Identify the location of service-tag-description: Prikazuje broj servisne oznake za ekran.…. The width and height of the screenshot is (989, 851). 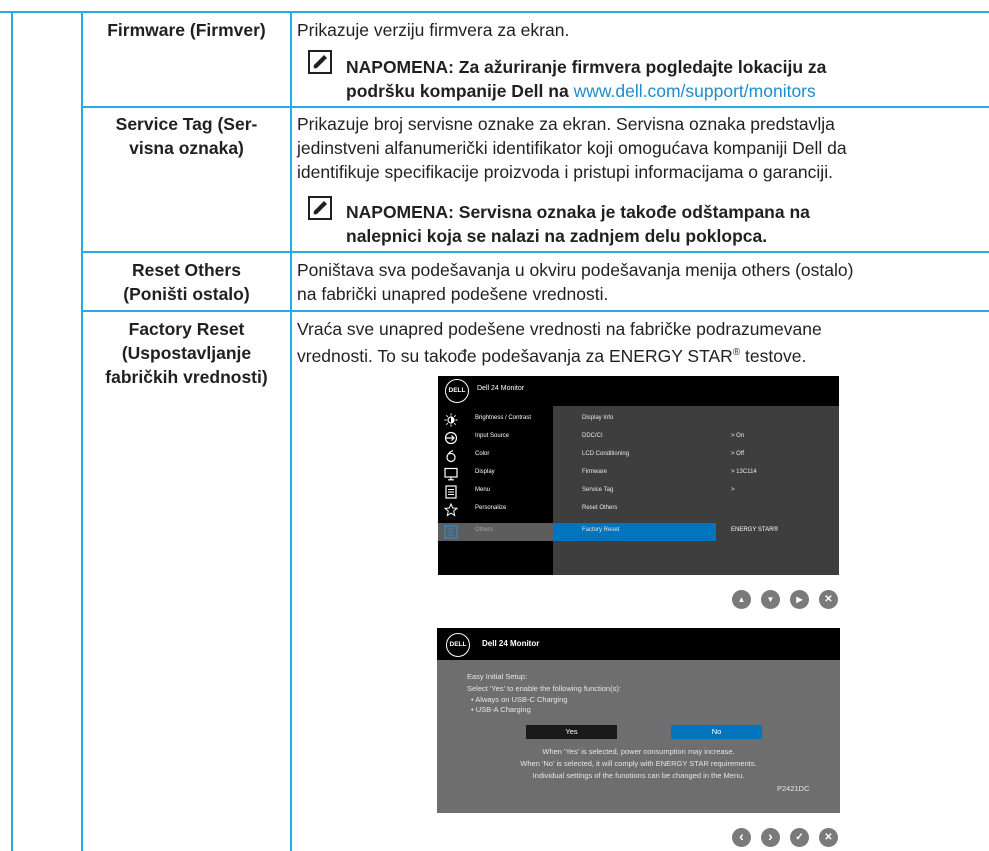
(572, 148).